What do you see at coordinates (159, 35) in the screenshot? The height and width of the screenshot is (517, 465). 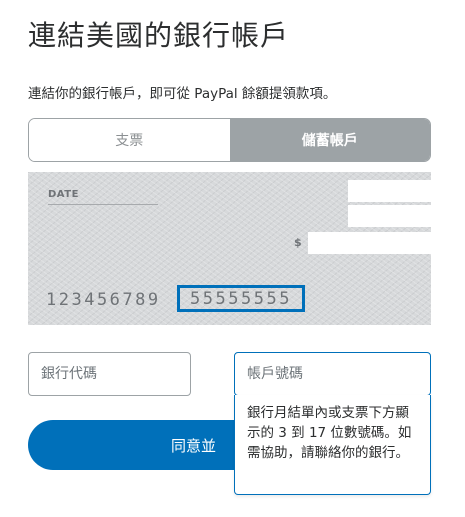 I see `page-title: 連結美國的銀行帳戶` at bounding box center [159, 35].